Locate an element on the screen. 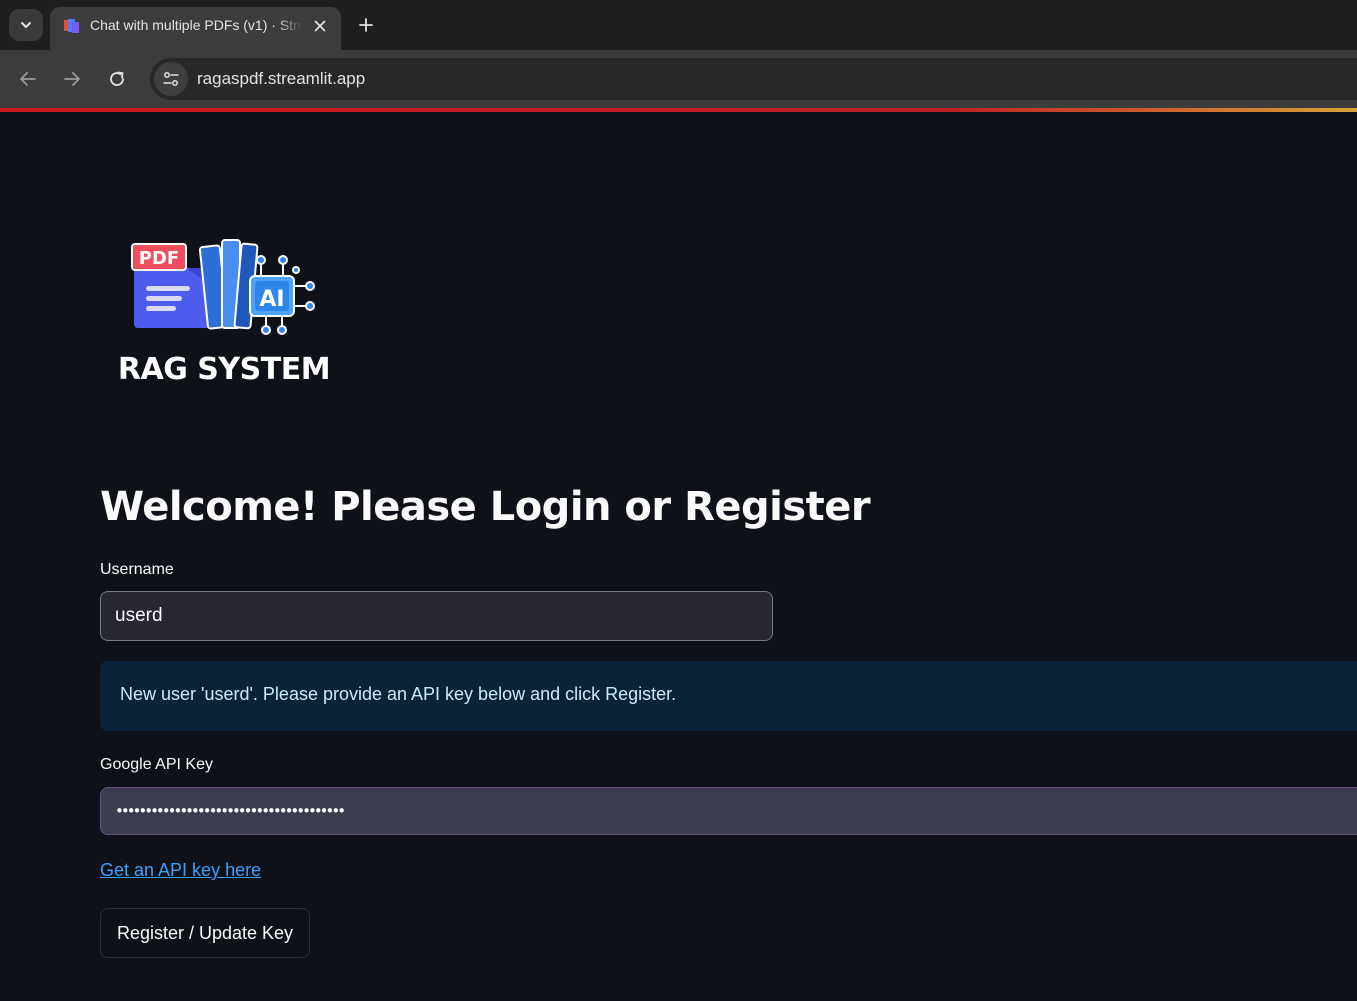 The height and width of the screenshot is (1001, 1357). new-tab-button is located at coordinates (366, 25).